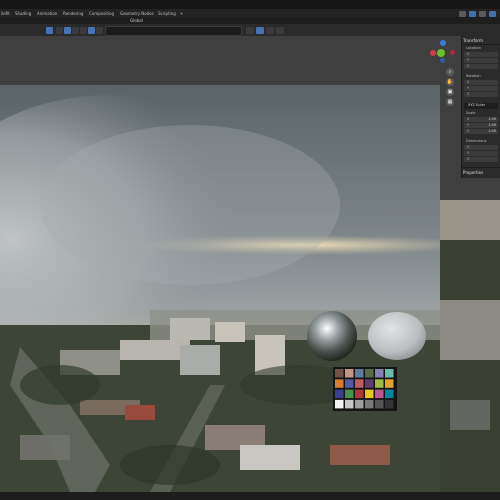 The height and width of the screenshot is (500, 500). Describe the element at coordinates (481, 88) in the screenshot. I see `rotation-y-field: Y` at that location.